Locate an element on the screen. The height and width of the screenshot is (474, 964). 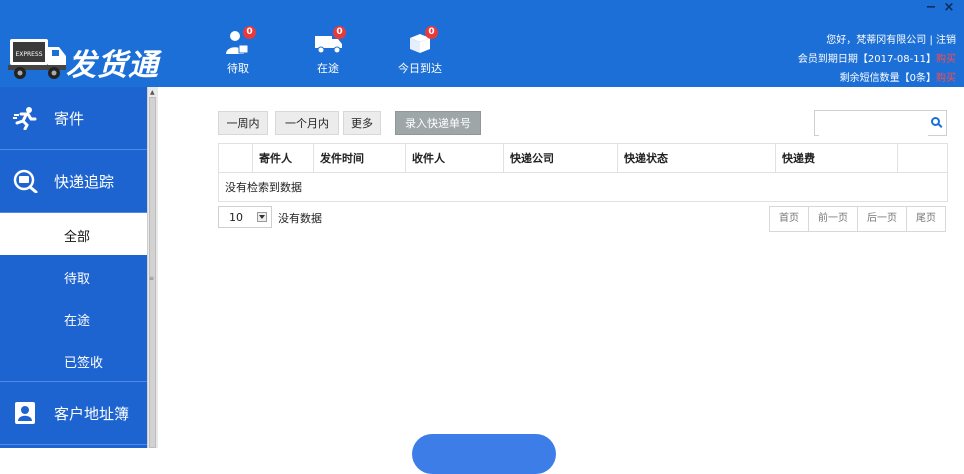
transit-badge: 0 is located at coordinates (339, 32).